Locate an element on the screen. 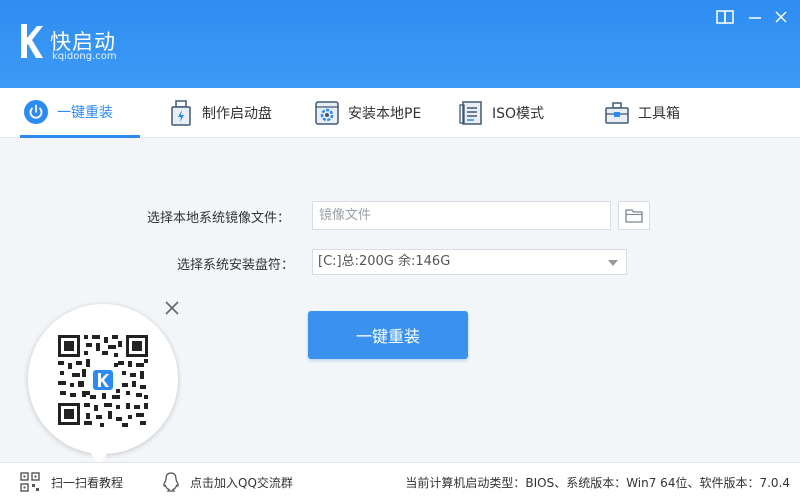 The height and width of the screenshot is (500, 800). qr-code-image is located at coordinates (103, 380).